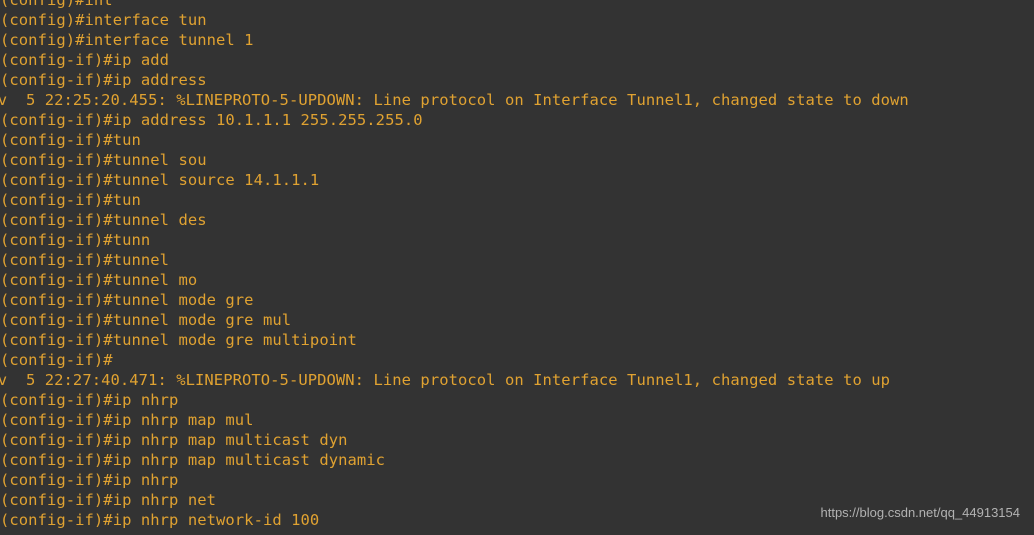 This screenshot has width=1034, height=535. What do you see at coordinates (920, 512) in the screenshot?
I see `watermark: https://blog.csdn.net/qq_44913154` at bounding box center [920, 512].